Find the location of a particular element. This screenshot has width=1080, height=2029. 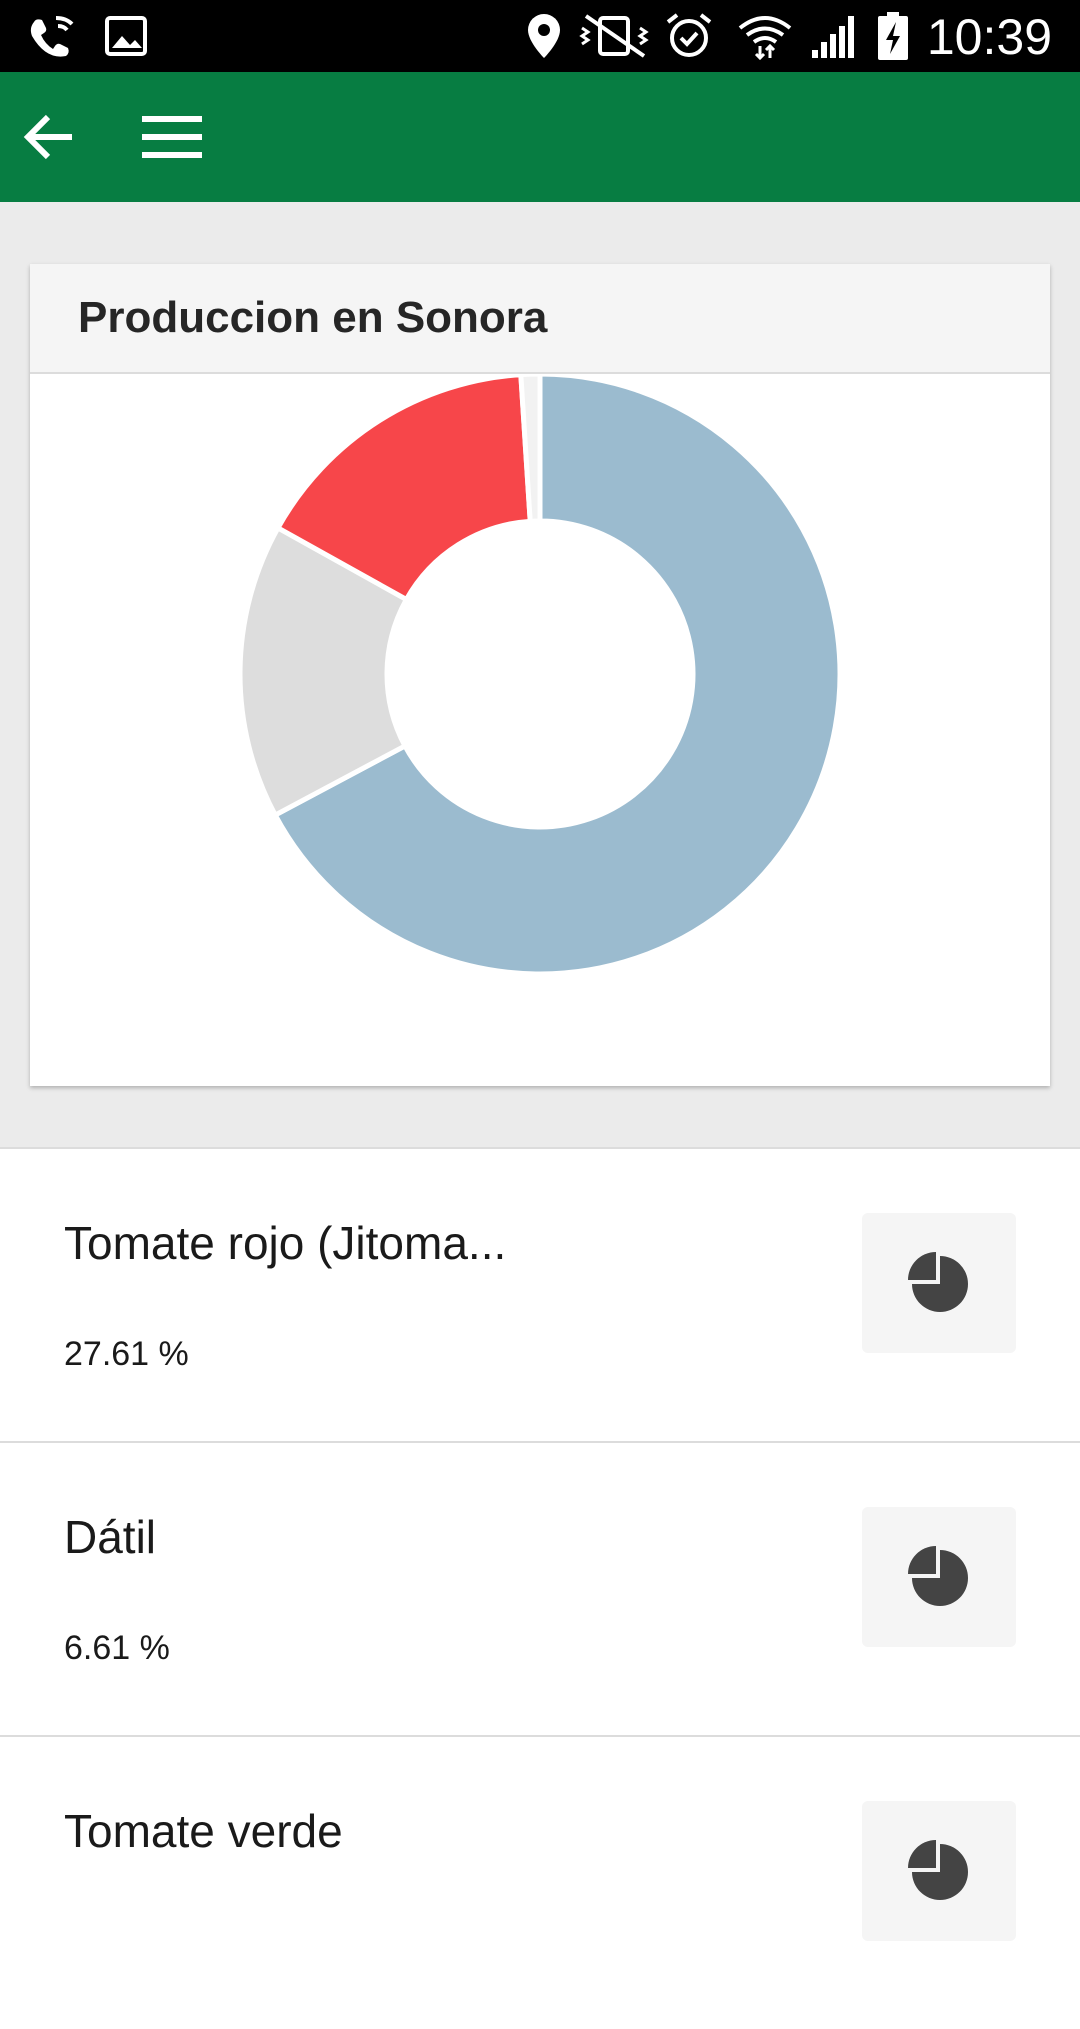

card-header: Produccion en Sonora is located at coordinates (540, 319).